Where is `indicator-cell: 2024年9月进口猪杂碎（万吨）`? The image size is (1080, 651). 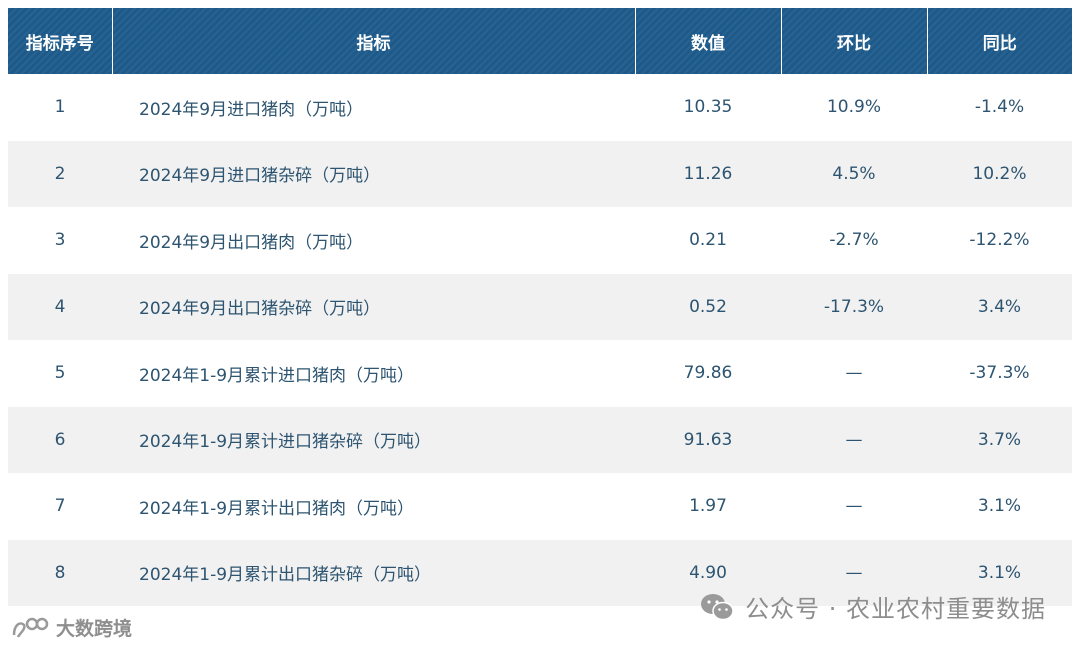
indicator-cell: 2024年9月进口猪杂碎（万吨） is located at coordinates (373, 173).